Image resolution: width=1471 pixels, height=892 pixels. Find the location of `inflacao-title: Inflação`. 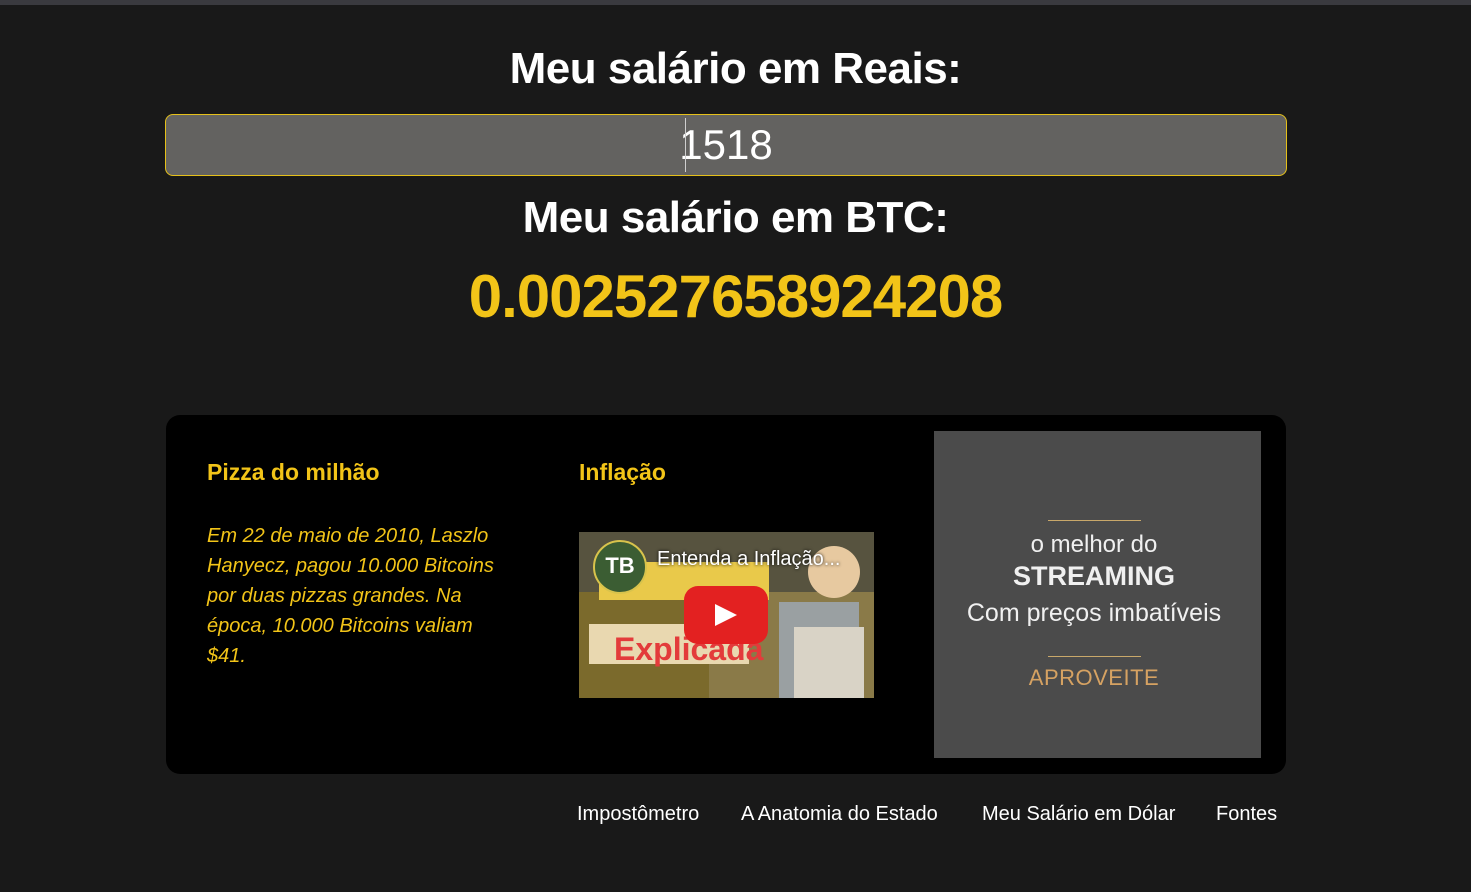

inflacao-title: Inflação is located at coordinates (622, 472).